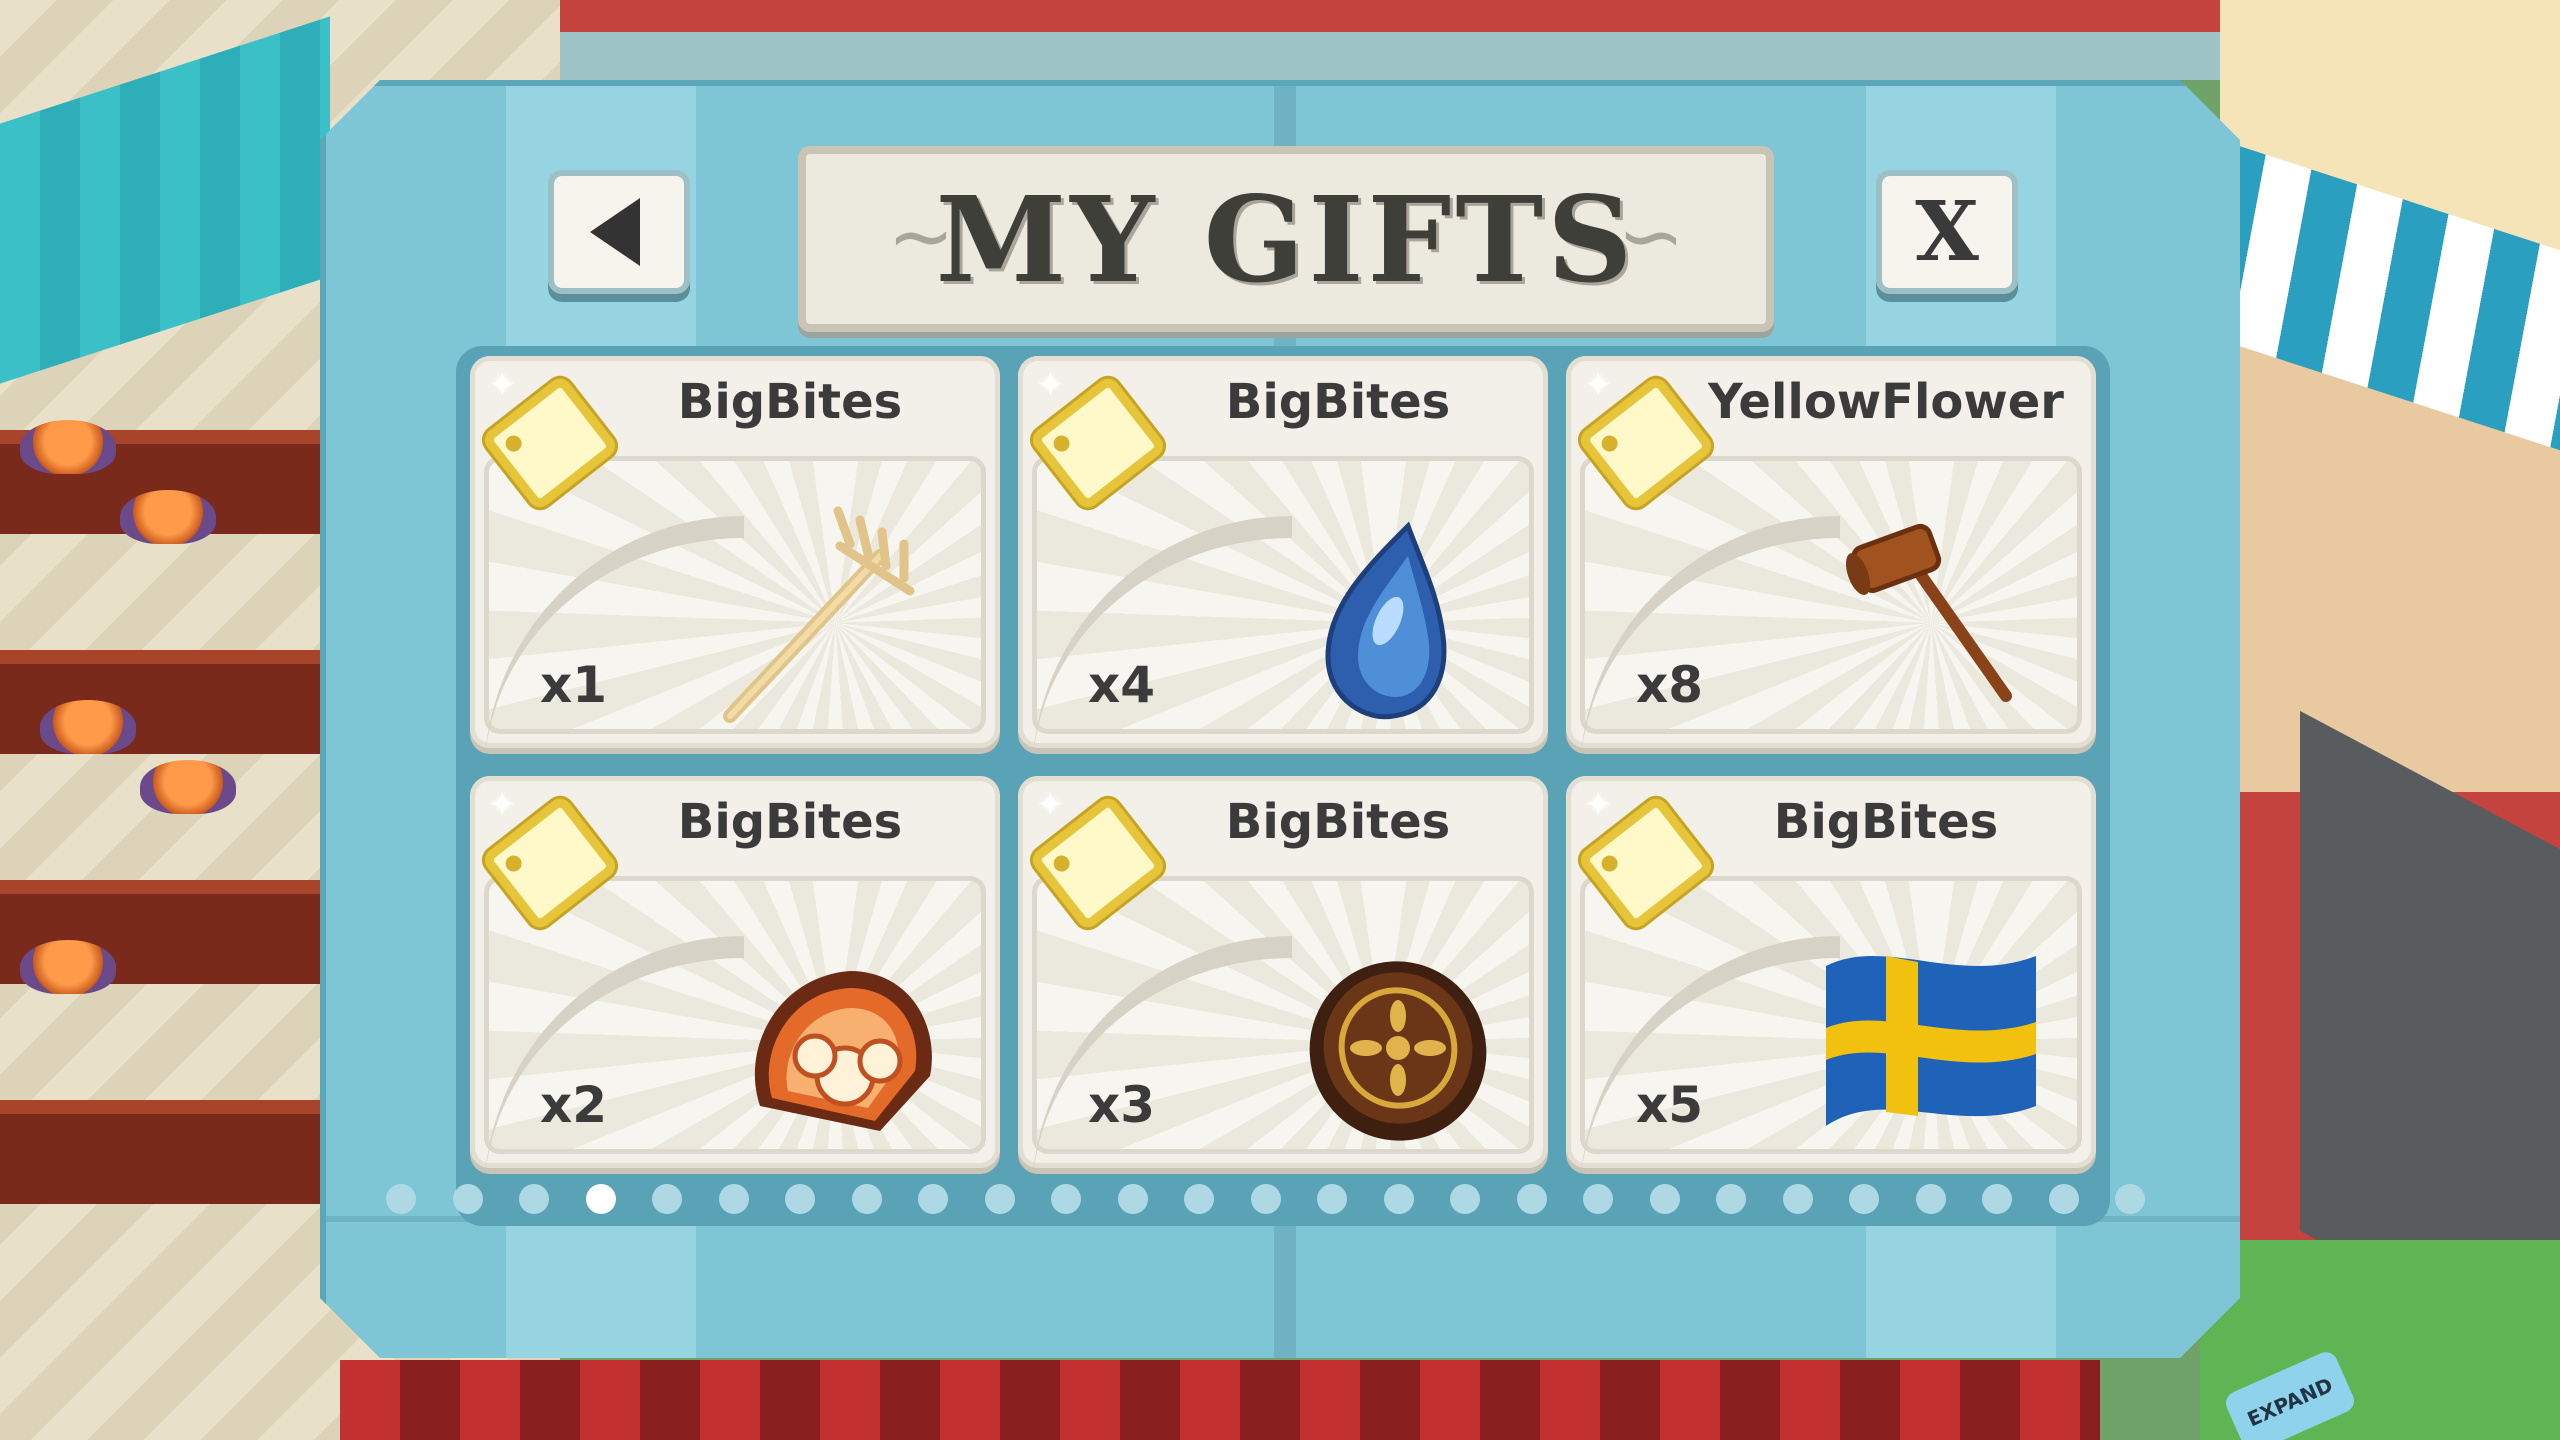 The height and width of the screenshot is (1440, 2560). I want to click on serving-counter, so click(165, 1152).